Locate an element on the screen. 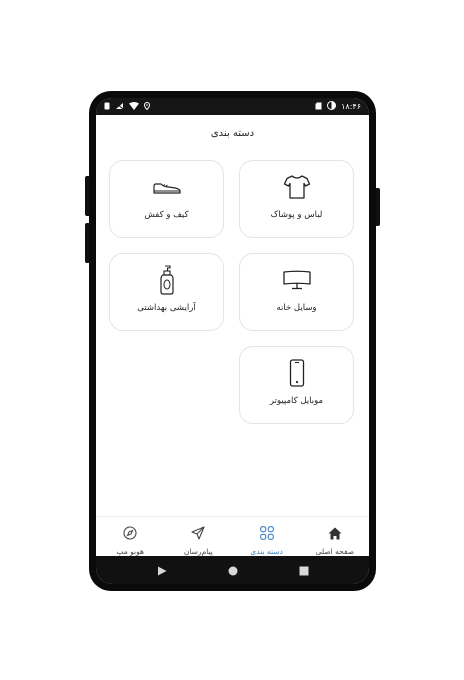 This screenshot has width=464, height=680. mobile-phone-icon is located at coordinates (296, 373).